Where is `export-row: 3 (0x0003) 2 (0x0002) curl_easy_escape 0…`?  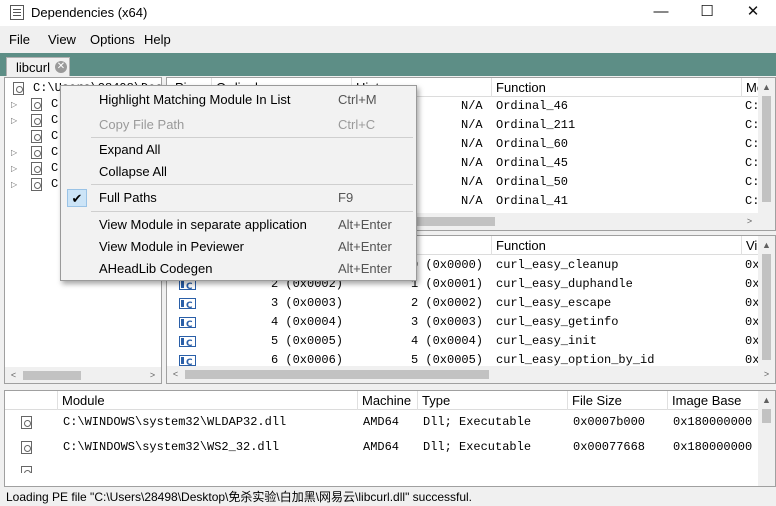 export-row: 3 (0x0003) 2 (0x0002) curl_easy_escape 0… is located at coordinates (463, 305).